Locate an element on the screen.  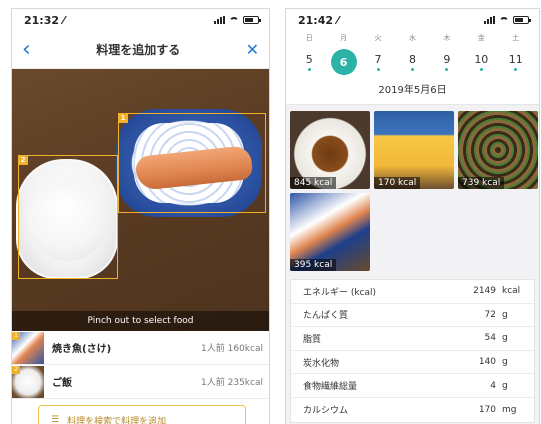
day-number: 10 is located at coordinates (481, 59).